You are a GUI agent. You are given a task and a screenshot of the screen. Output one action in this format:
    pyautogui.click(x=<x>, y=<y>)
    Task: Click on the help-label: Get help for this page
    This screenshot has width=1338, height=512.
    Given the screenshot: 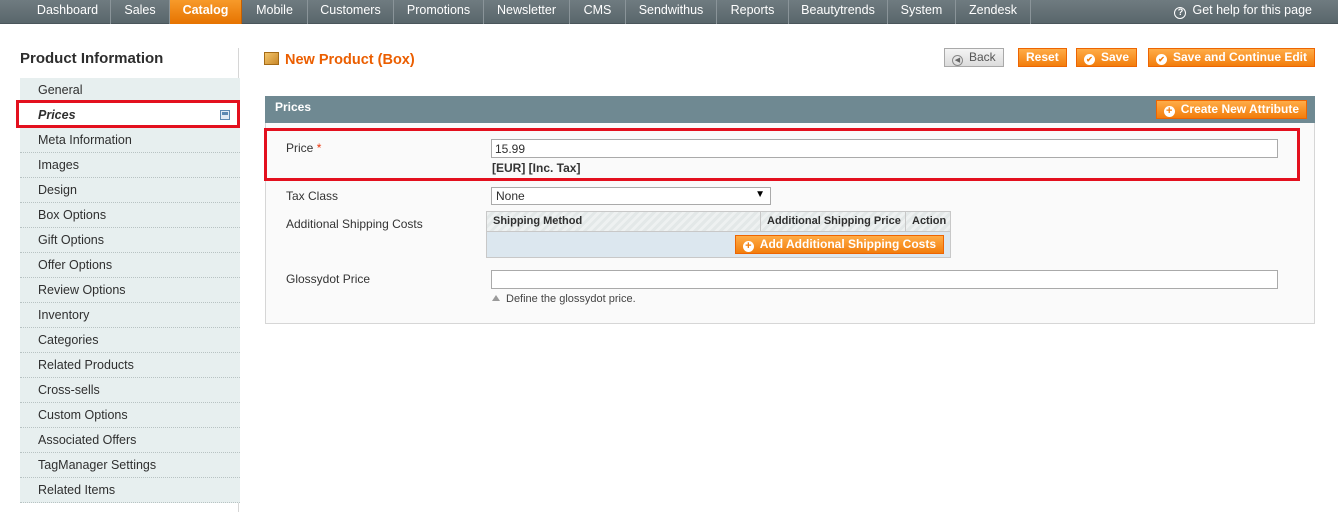 What is the action you would take?
    pyautogui.click(x=1252, y=10)
    